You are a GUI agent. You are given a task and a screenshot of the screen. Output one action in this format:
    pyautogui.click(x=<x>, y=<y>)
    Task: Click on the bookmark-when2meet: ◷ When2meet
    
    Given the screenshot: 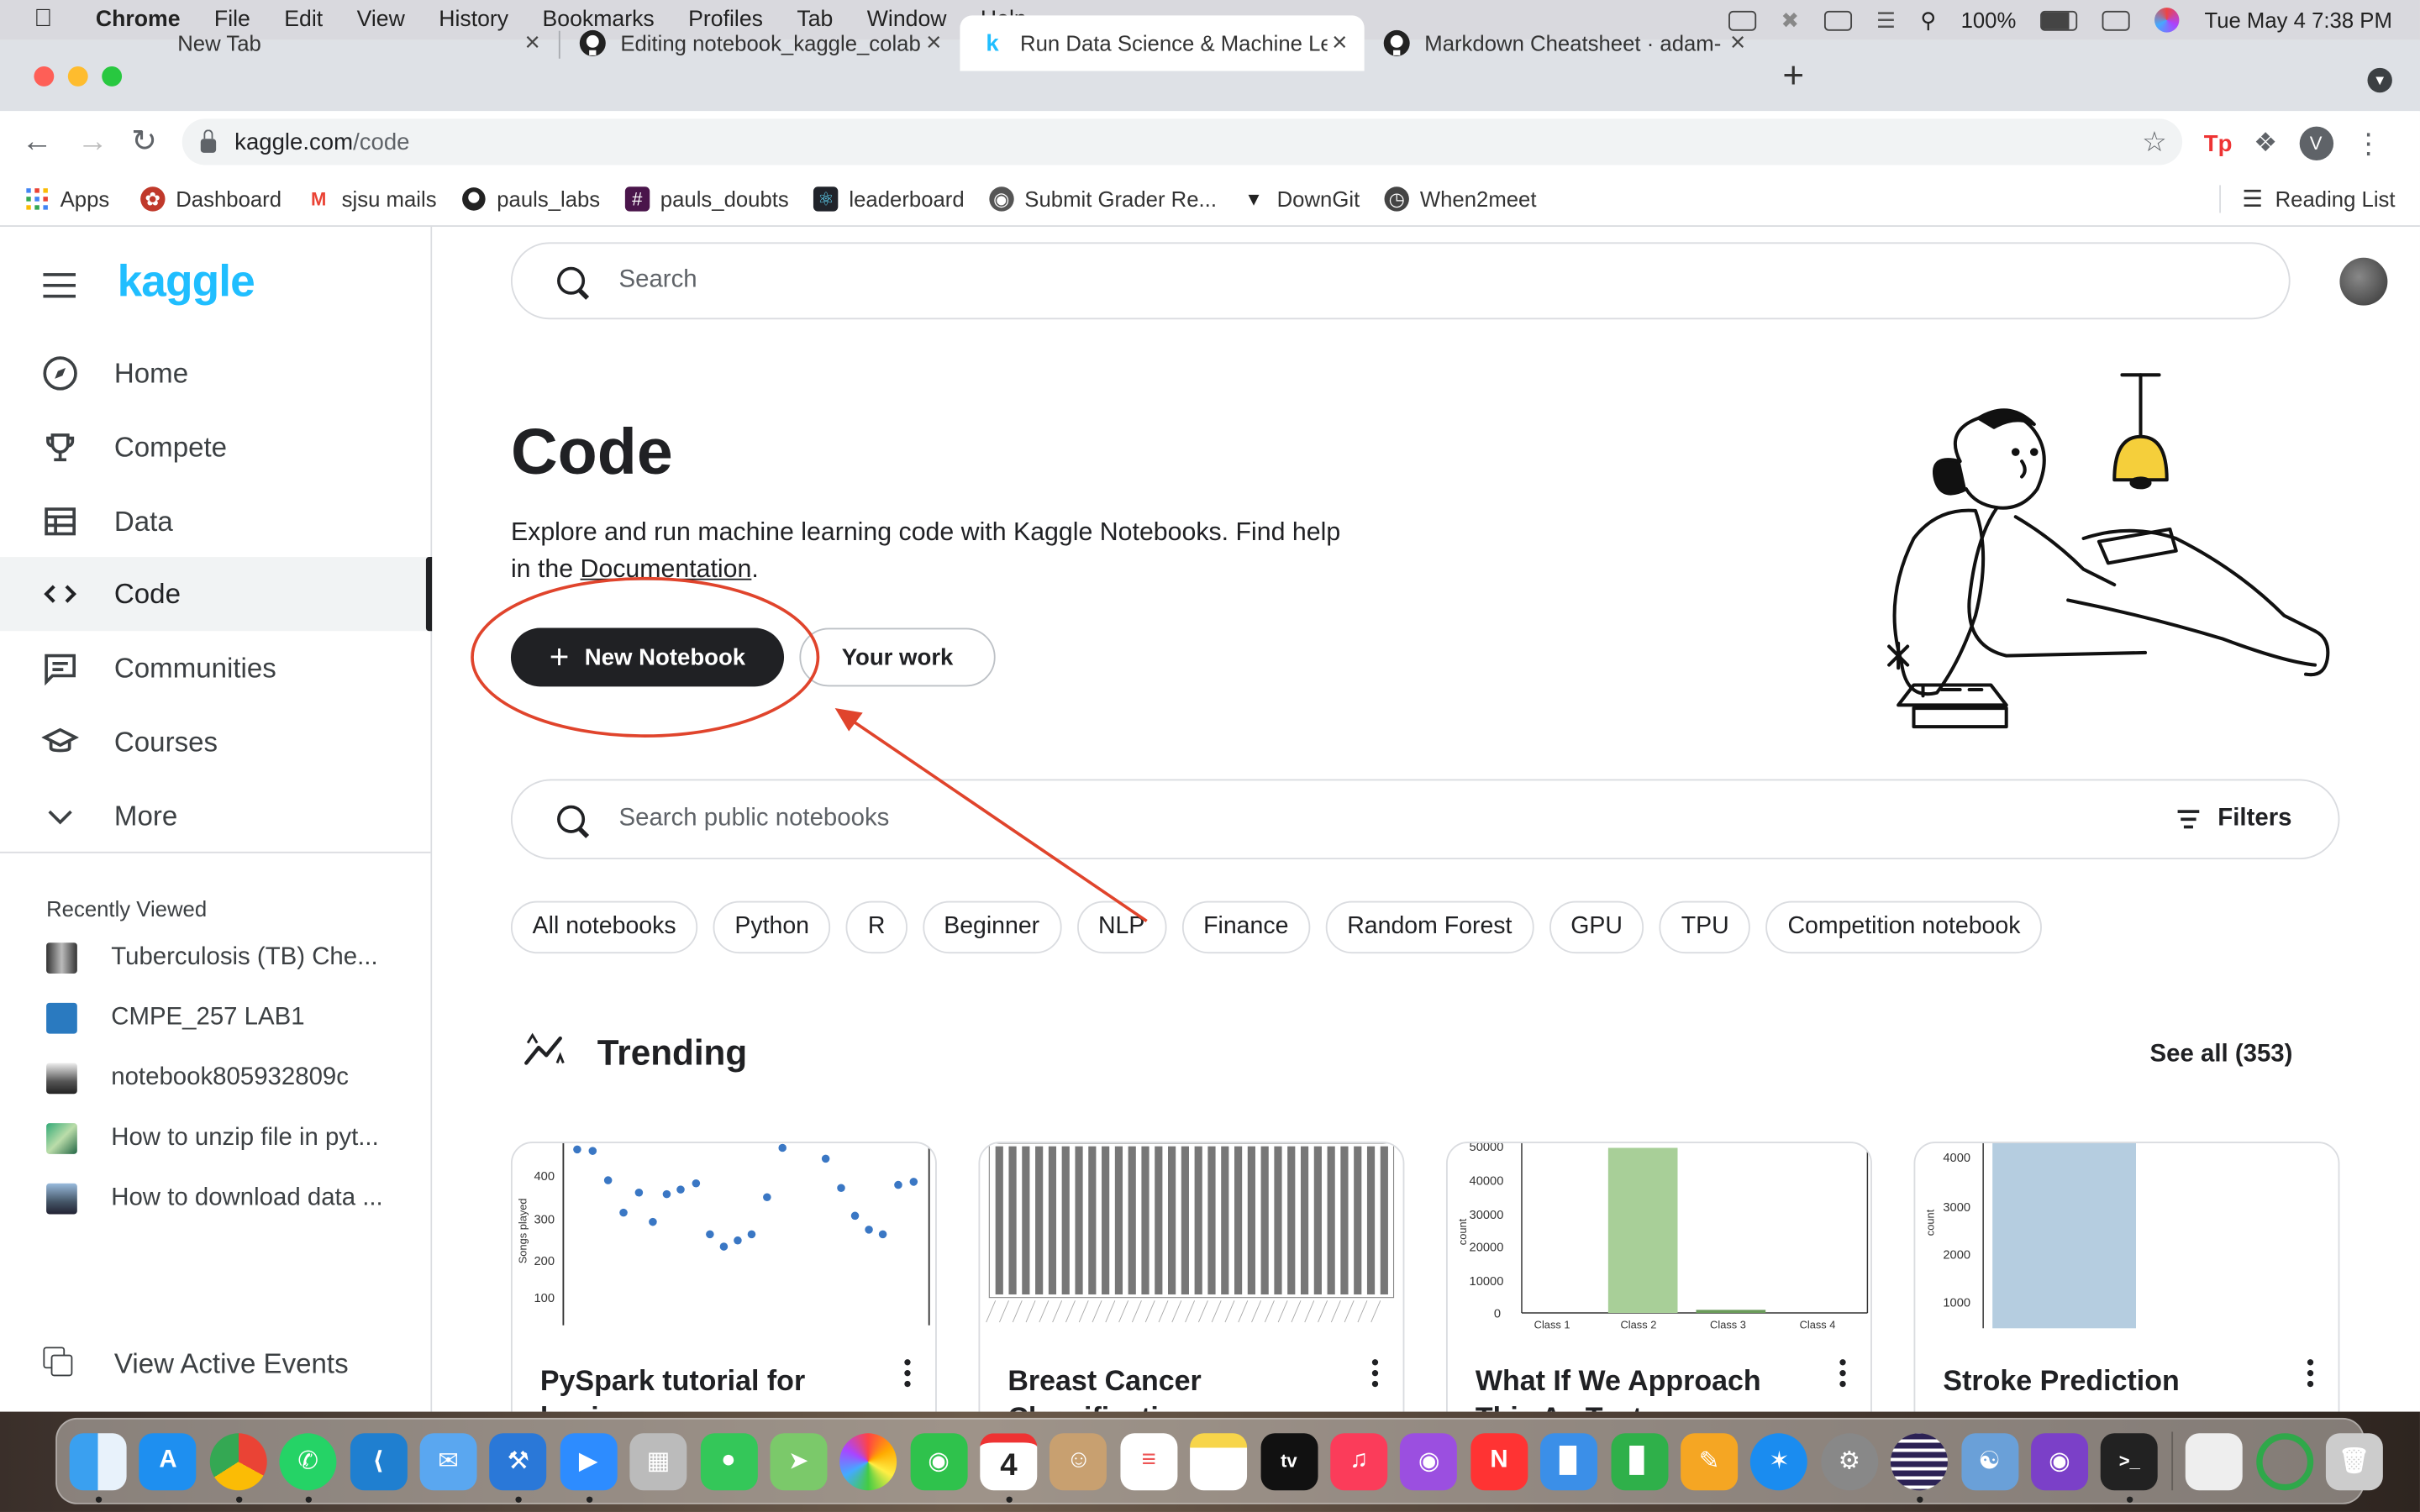 What is the action you would take?
    pyautogui.click(x=1460, y=199)
    